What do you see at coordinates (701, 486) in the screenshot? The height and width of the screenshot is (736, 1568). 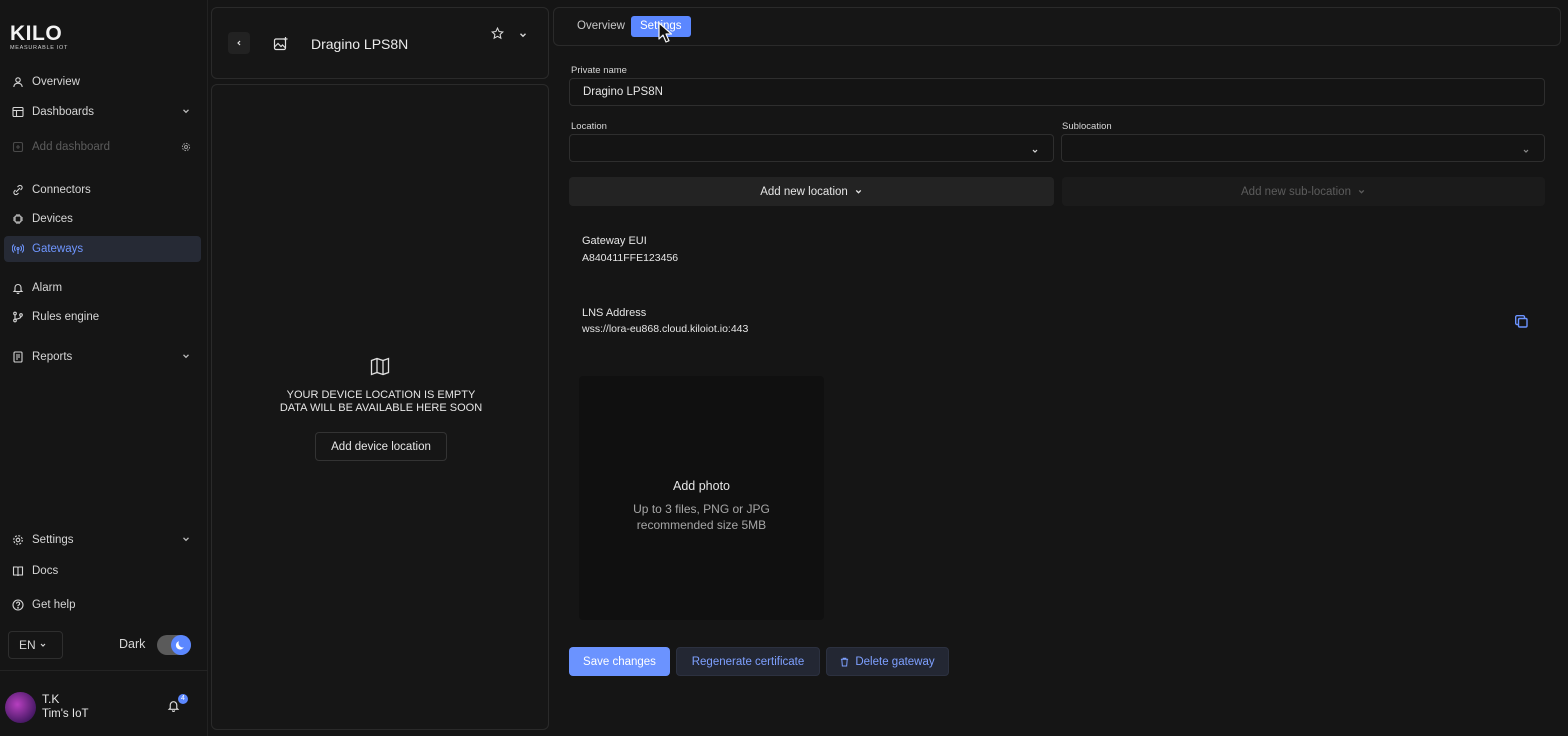 I see `add-photo-title: Add photo` at bounding box center [701, 486].